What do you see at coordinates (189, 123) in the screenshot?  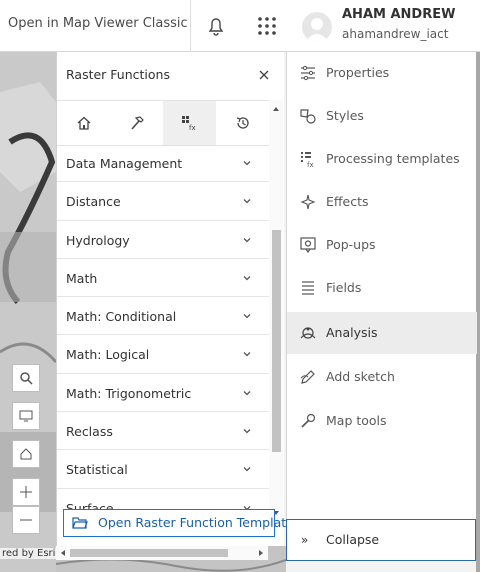 I see `tab-raster-functions: fx` at bounding box center [189, 123].